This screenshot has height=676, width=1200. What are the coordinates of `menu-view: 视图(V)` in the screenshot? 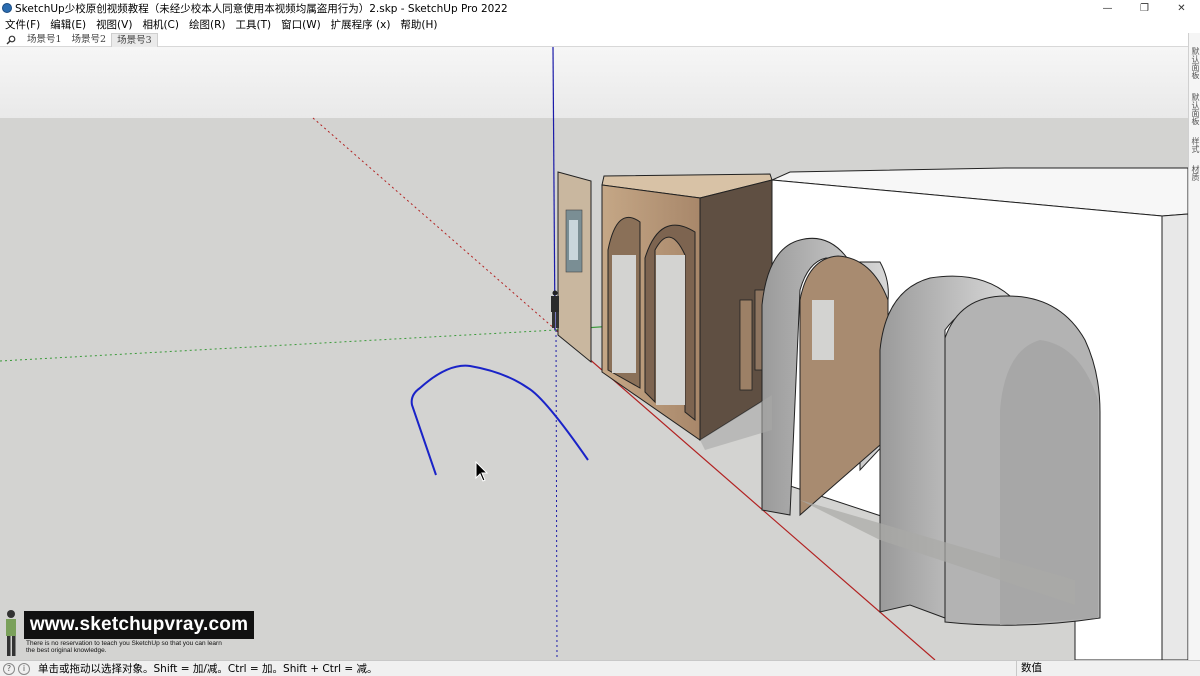 It's located at (114, 24).